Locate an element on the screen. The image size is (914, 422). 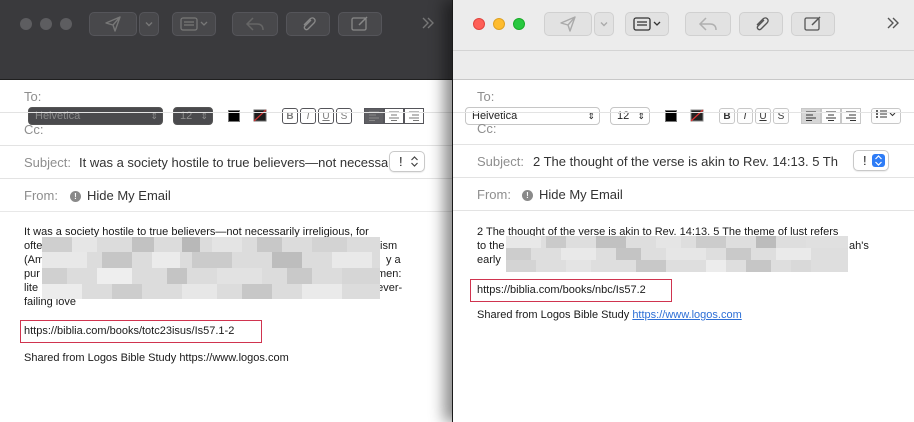
right-titlebar is located at coordinates (683, 25).